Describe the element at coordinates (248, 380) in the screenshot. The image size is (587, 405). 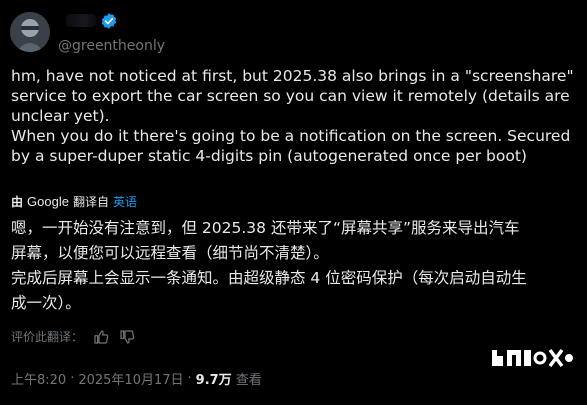
I see `views-label: 查看` at that location.